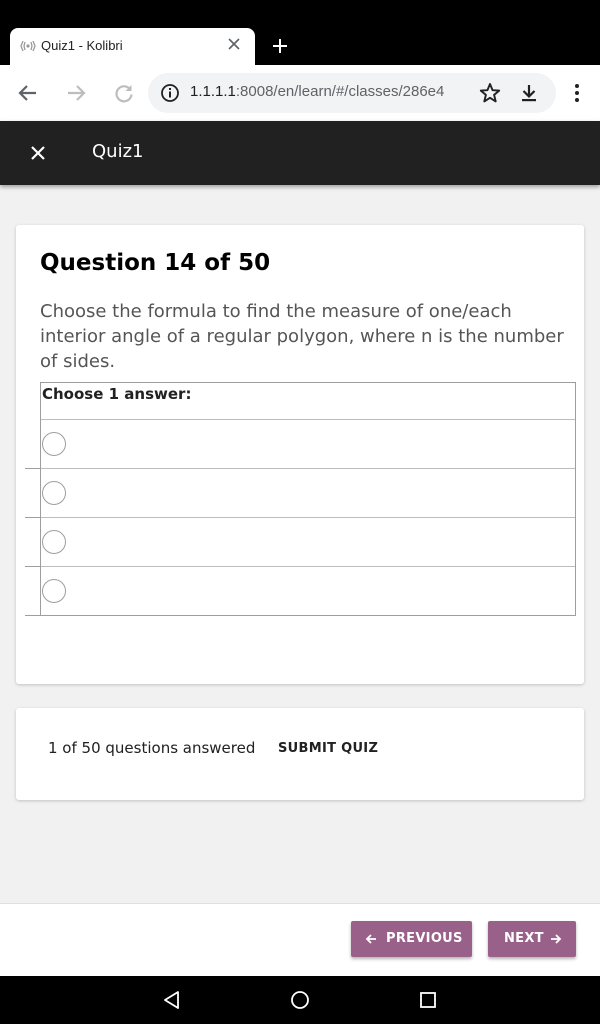  I want to click on tab-title: Quiz1 - Kolibri, so click(82, 45).